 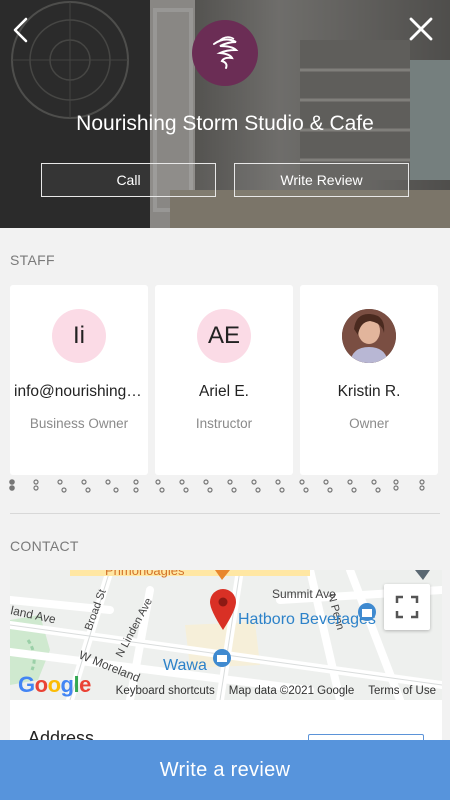 What do you see at coordinates (369, 391) in the screenshot?
I see `staff-name: Kristin R.` at bounding box center [369, 391].